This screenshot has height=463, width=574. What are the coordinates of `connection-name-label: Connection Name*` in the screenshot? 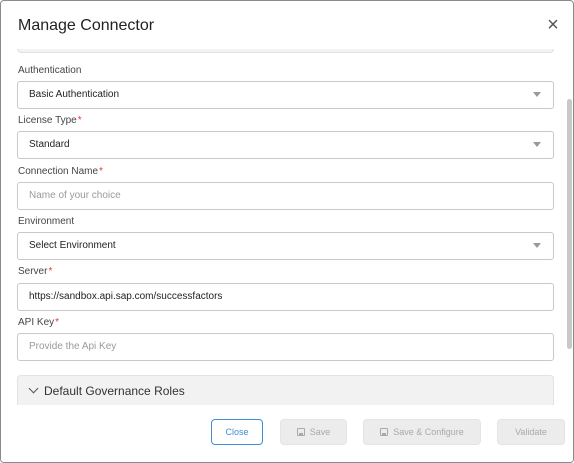 It's located at (60, 171).